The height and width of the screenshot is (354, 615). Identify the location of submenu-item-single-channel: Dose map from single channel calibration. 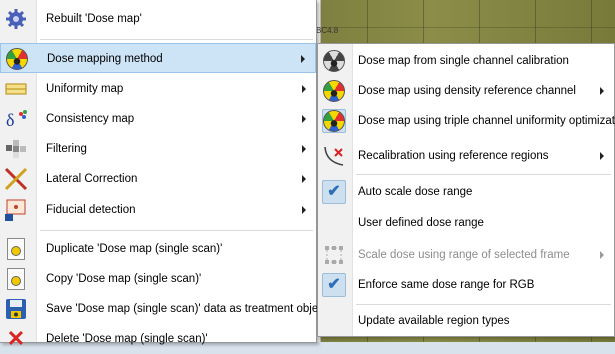
(466, 61).